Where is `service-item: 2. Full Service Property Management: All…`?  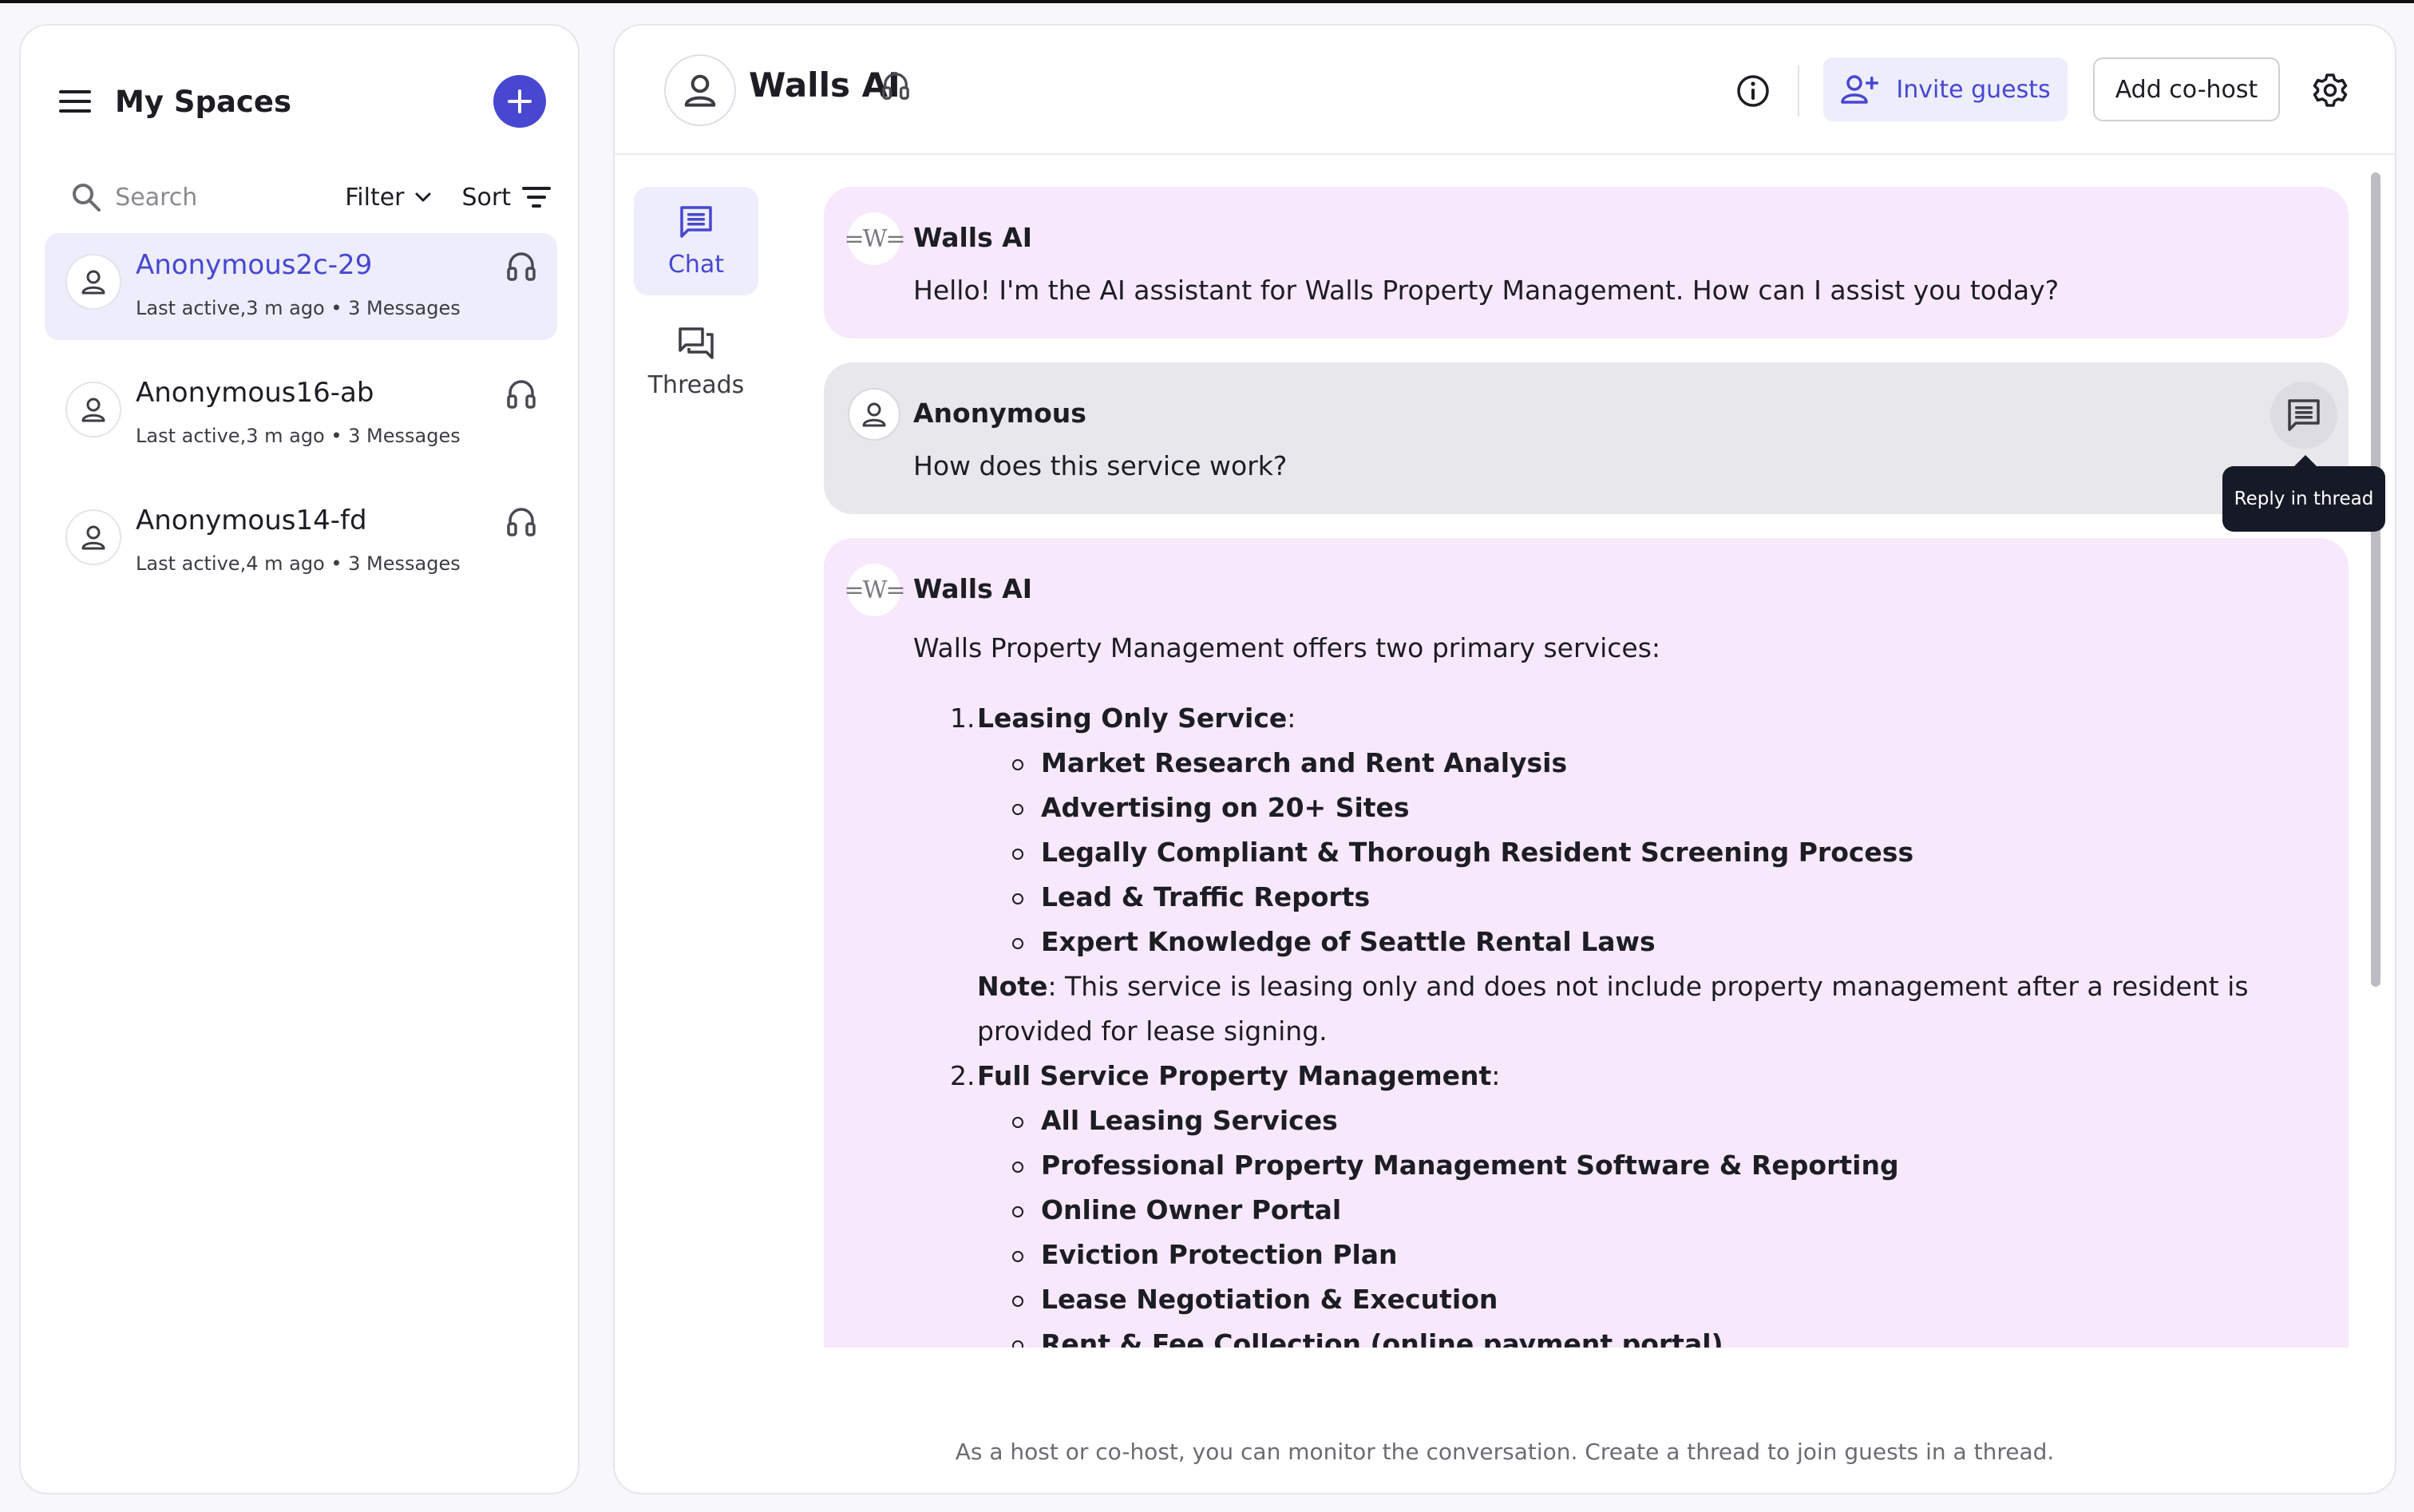 service-item: 2. Full Service Property Management: All… is located at coordinates (1591, 1201).